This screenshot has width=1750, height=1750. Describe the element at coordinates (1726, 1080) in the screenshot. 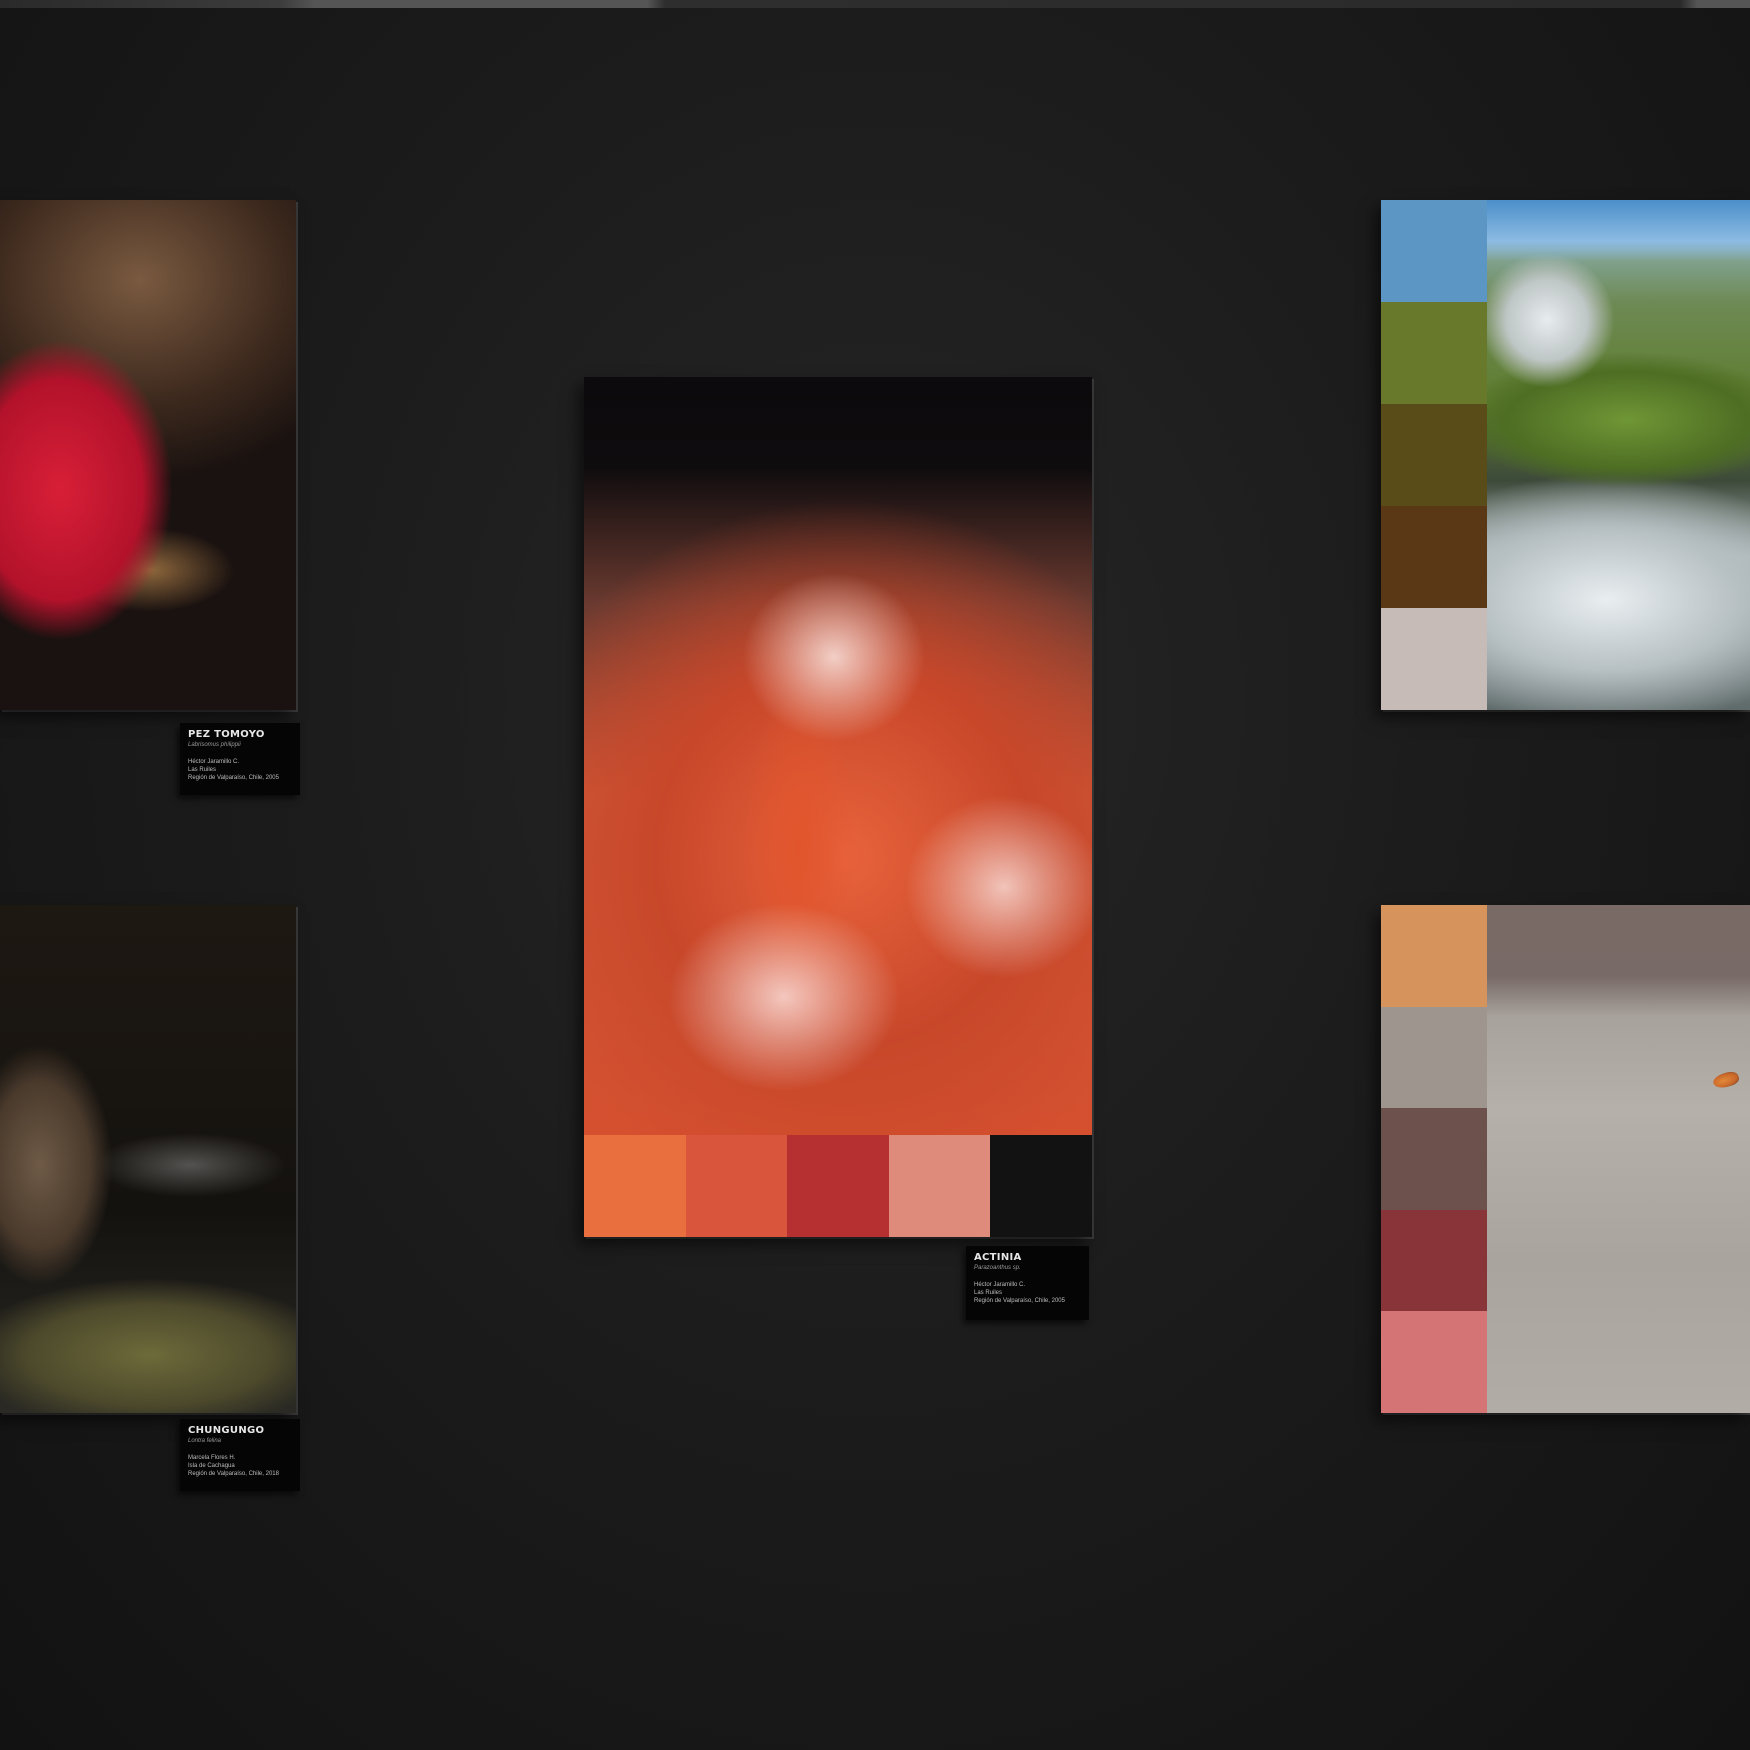

I see `flamingo-bird` at that location.